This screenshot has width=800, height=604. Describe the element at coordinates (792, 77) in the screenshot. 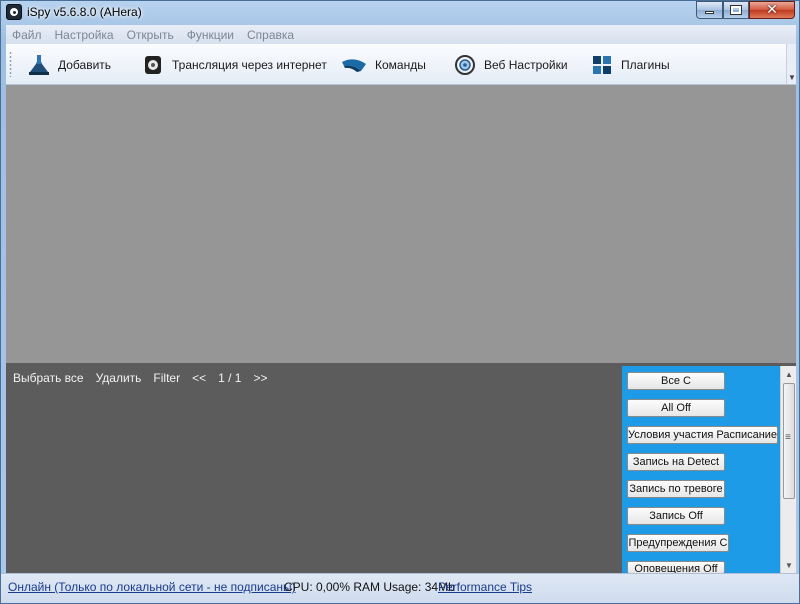

I see `chevron-down-icon: ▼` at that location.